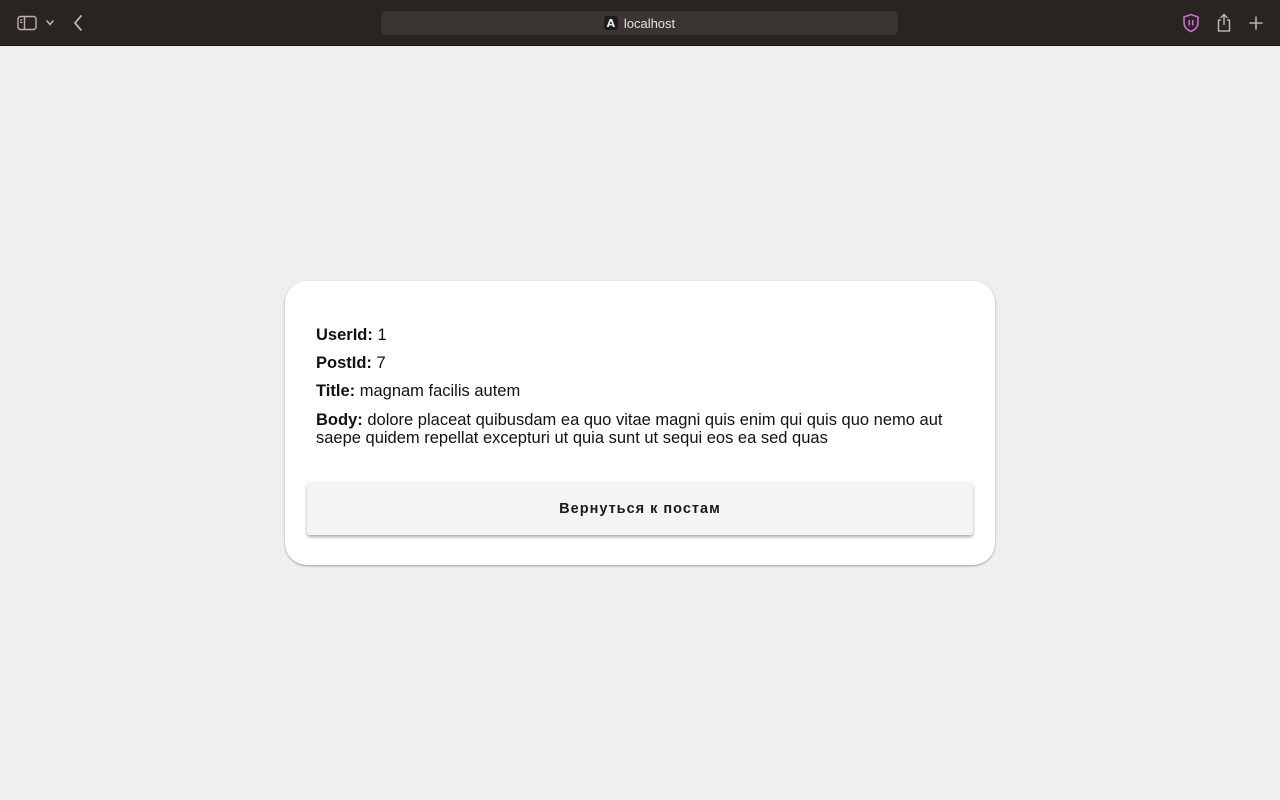 The width and height of the screenshot is (1280, 800). Describe the element at coordinates (1191, 23) in the screenshot. I see `shield-icon` at that location.